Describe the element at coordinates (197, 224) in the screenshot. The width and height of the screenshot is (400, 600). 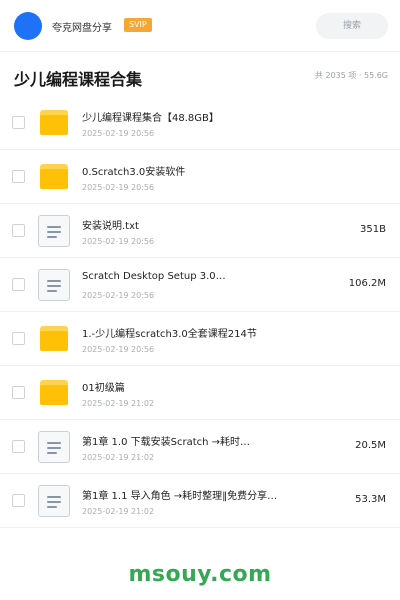
I see `file-name: 安装说明.txt` at that location.